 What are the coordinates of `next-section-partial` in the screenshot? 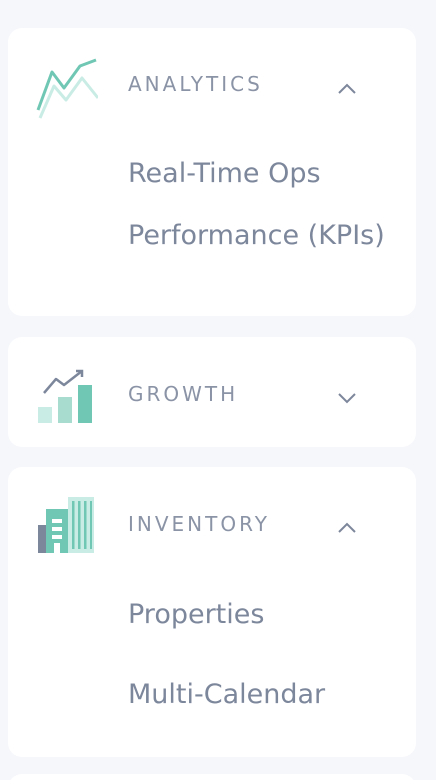 It's located at (212, 777).